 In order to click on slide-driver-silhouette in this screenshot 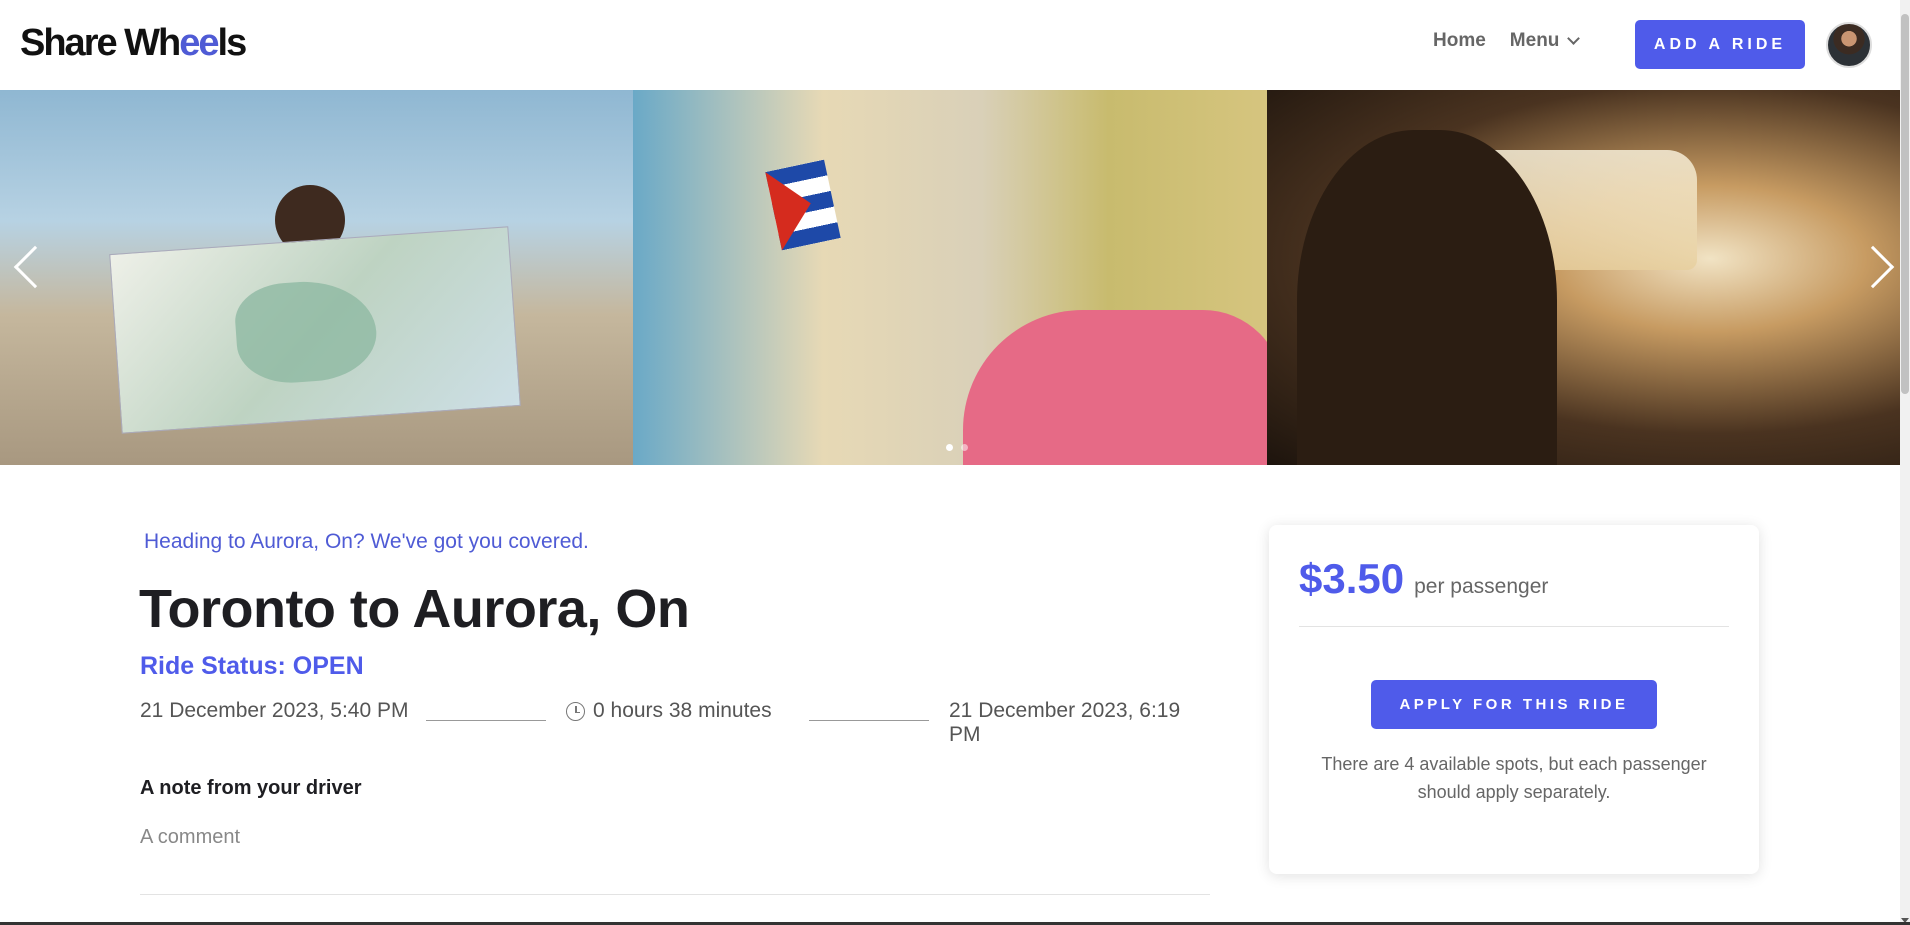, I will do `click(1426, 297)`.